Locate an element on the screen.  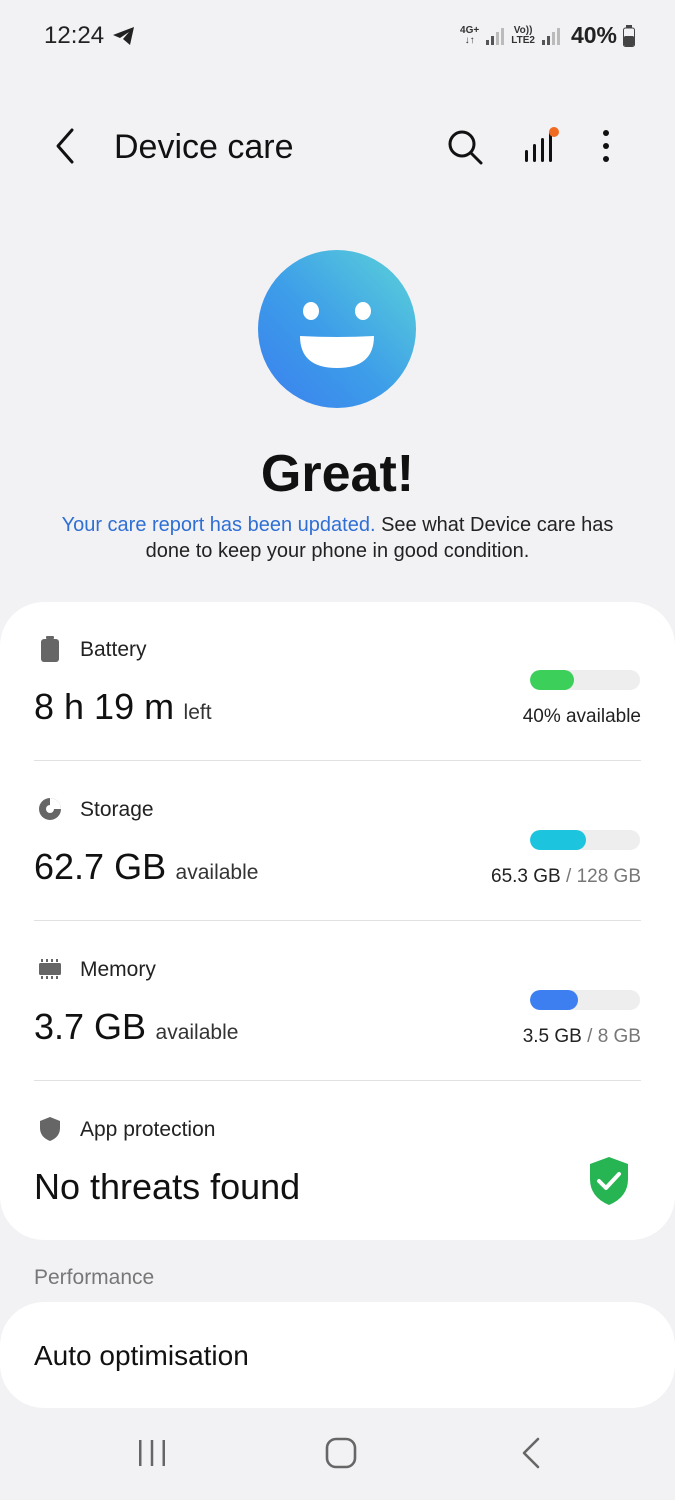
performance-section-label: Performance is located at coordinates (94, 1277).